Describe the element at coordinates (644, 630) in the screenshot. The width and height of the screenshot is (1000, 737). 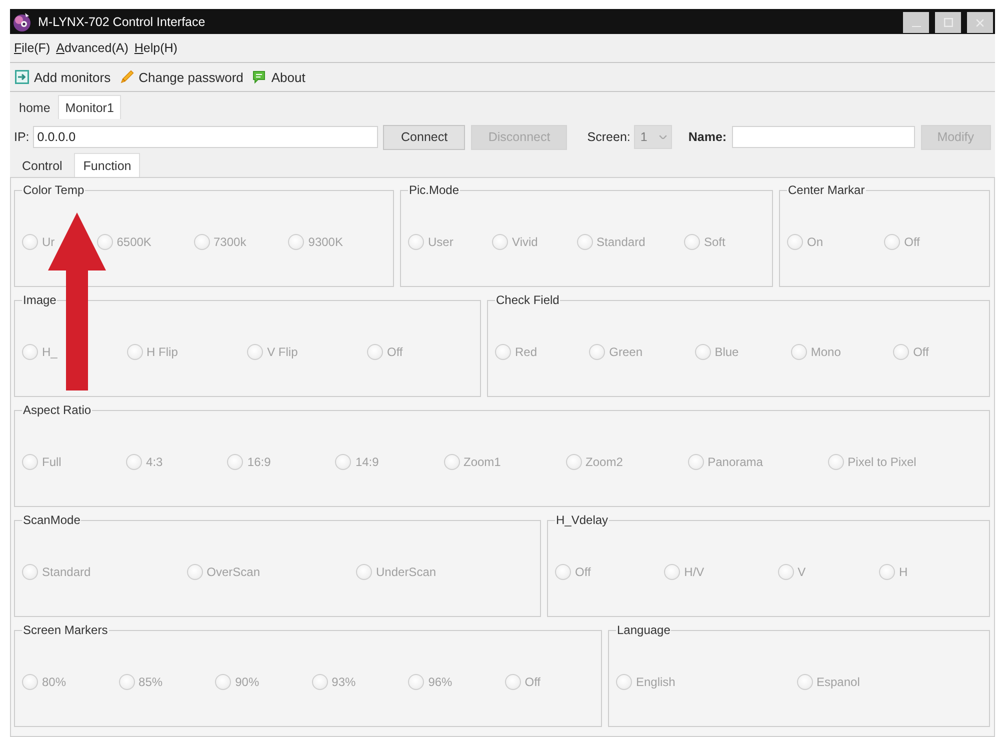
I see `group-title: Language` at that location.